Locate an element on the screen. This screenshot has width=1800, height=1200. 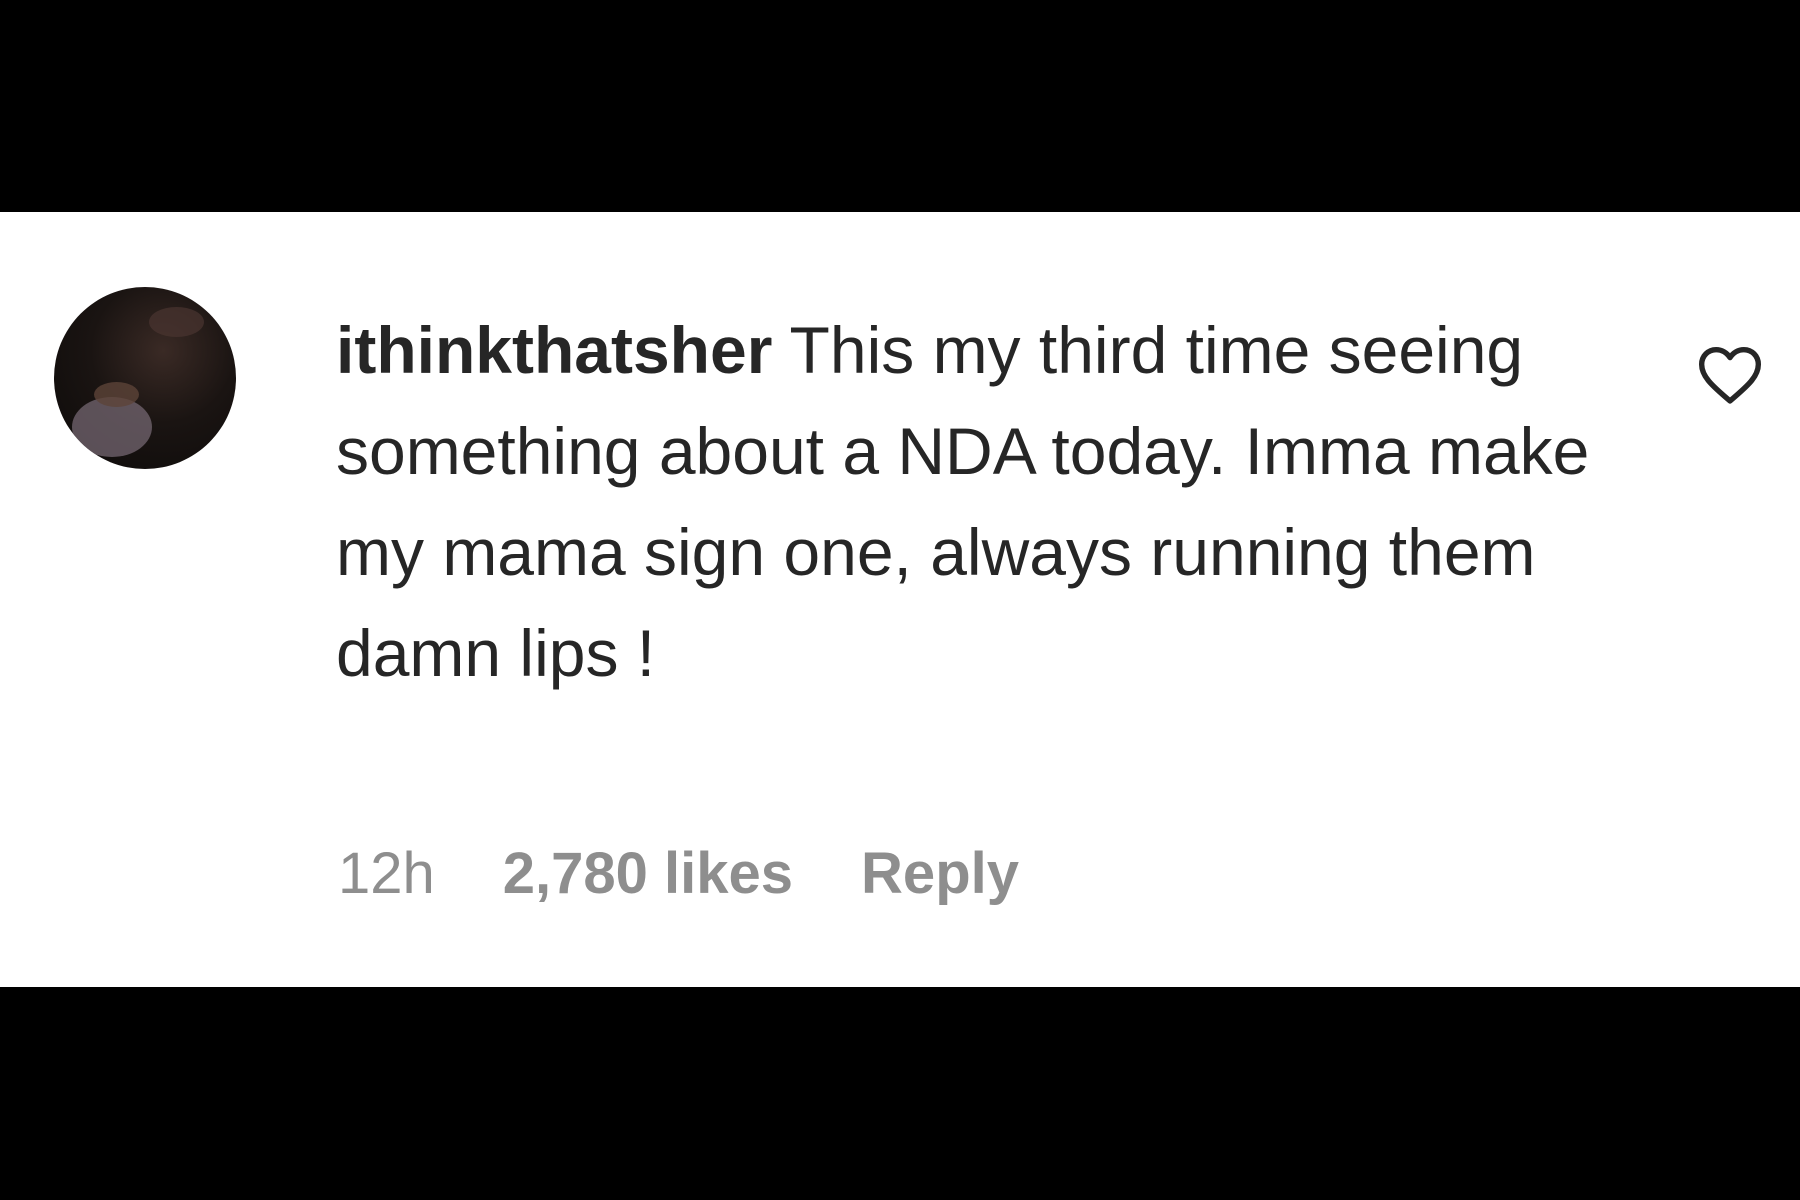
comment-timestamp: 12h is located at coordinates (386, 873).